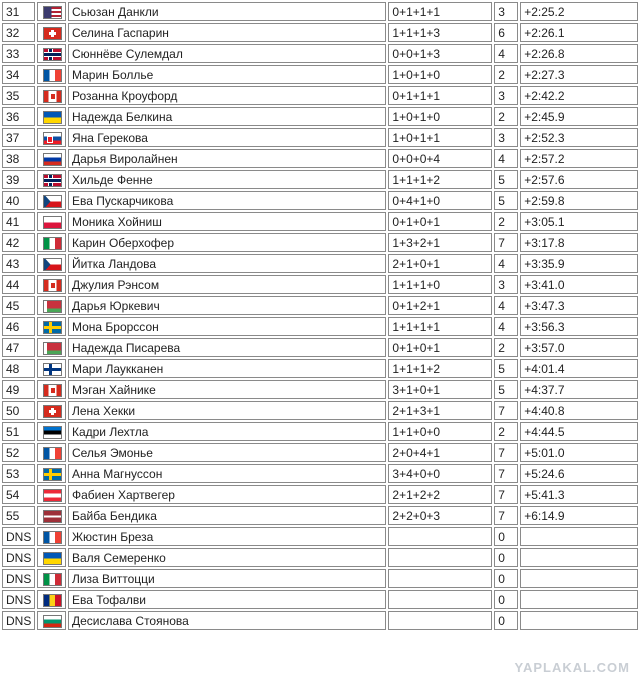 Image resolution: width=640 pixels, height=699 pixels. I want to click on rank-cell: 31, so click(18, 11).